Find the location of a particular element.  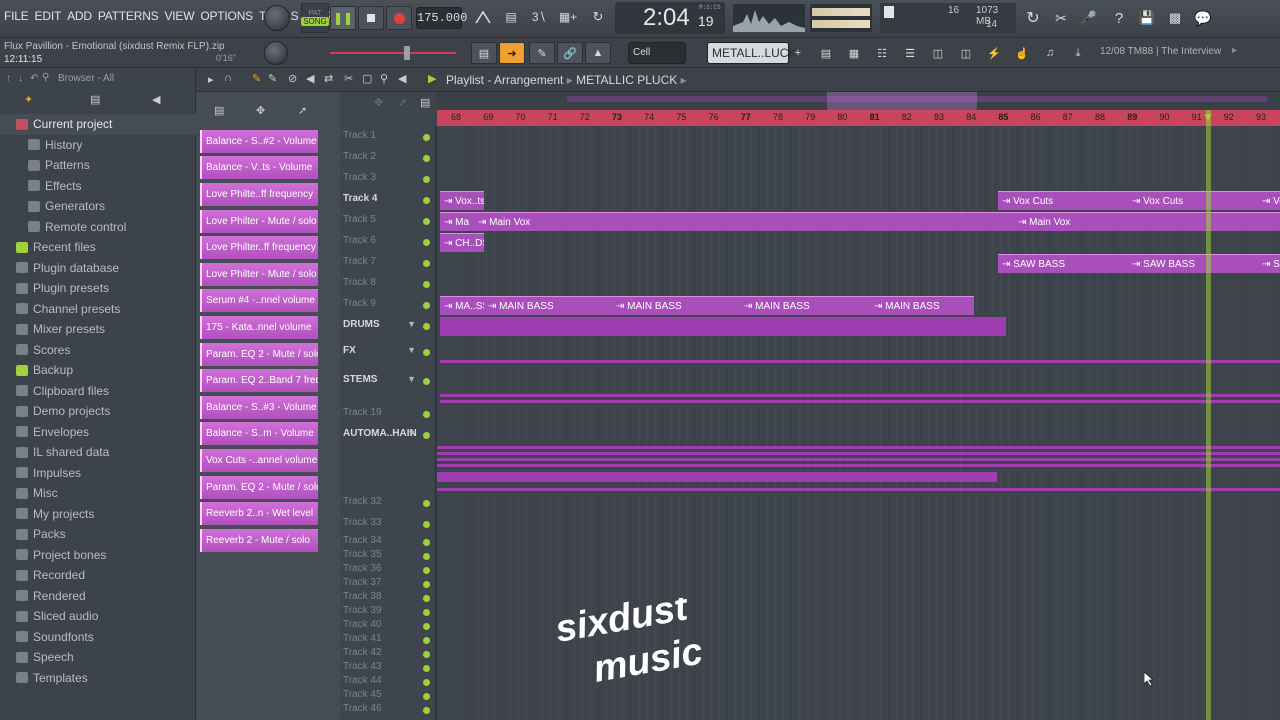

move-icon: ✥ is located at coordinates (260, 110).